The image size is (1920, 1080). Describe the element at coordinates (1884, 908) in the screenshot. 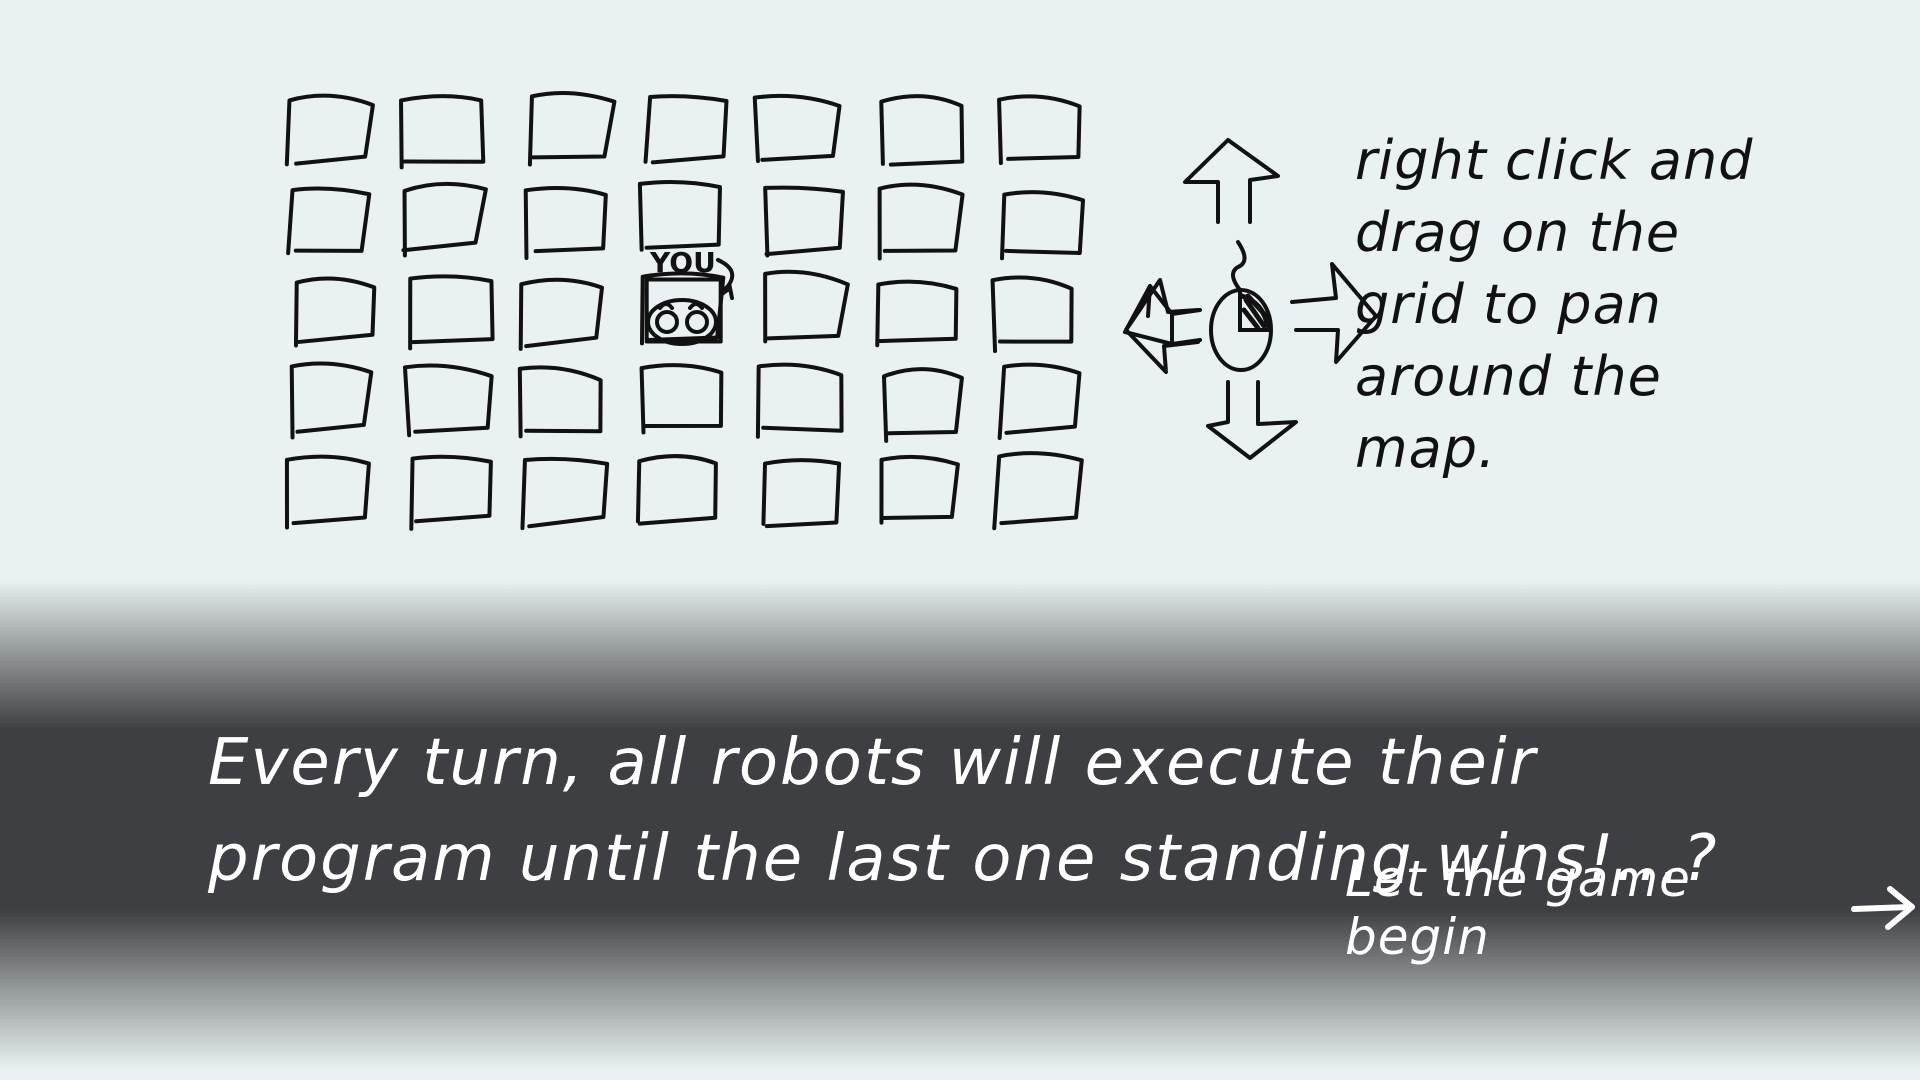

I see `arrow-right-icon` at that location.